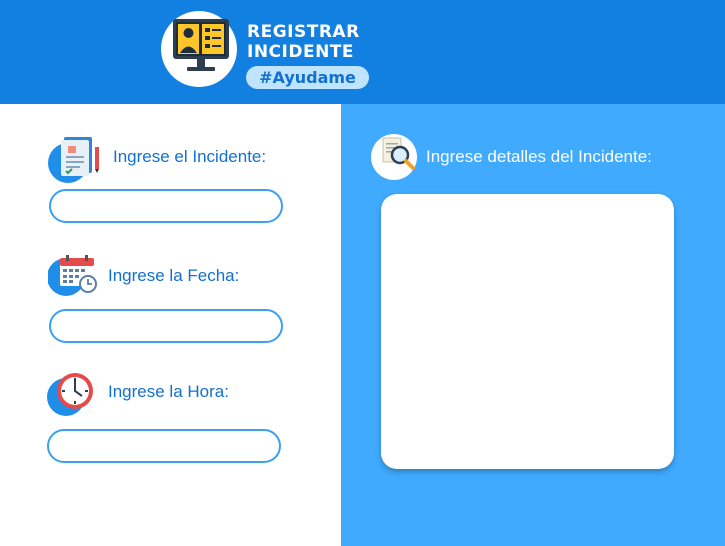 The image size is (725, 546). I want to click on fecha-label: Ingrese la Fecha:, so click(174, 275).